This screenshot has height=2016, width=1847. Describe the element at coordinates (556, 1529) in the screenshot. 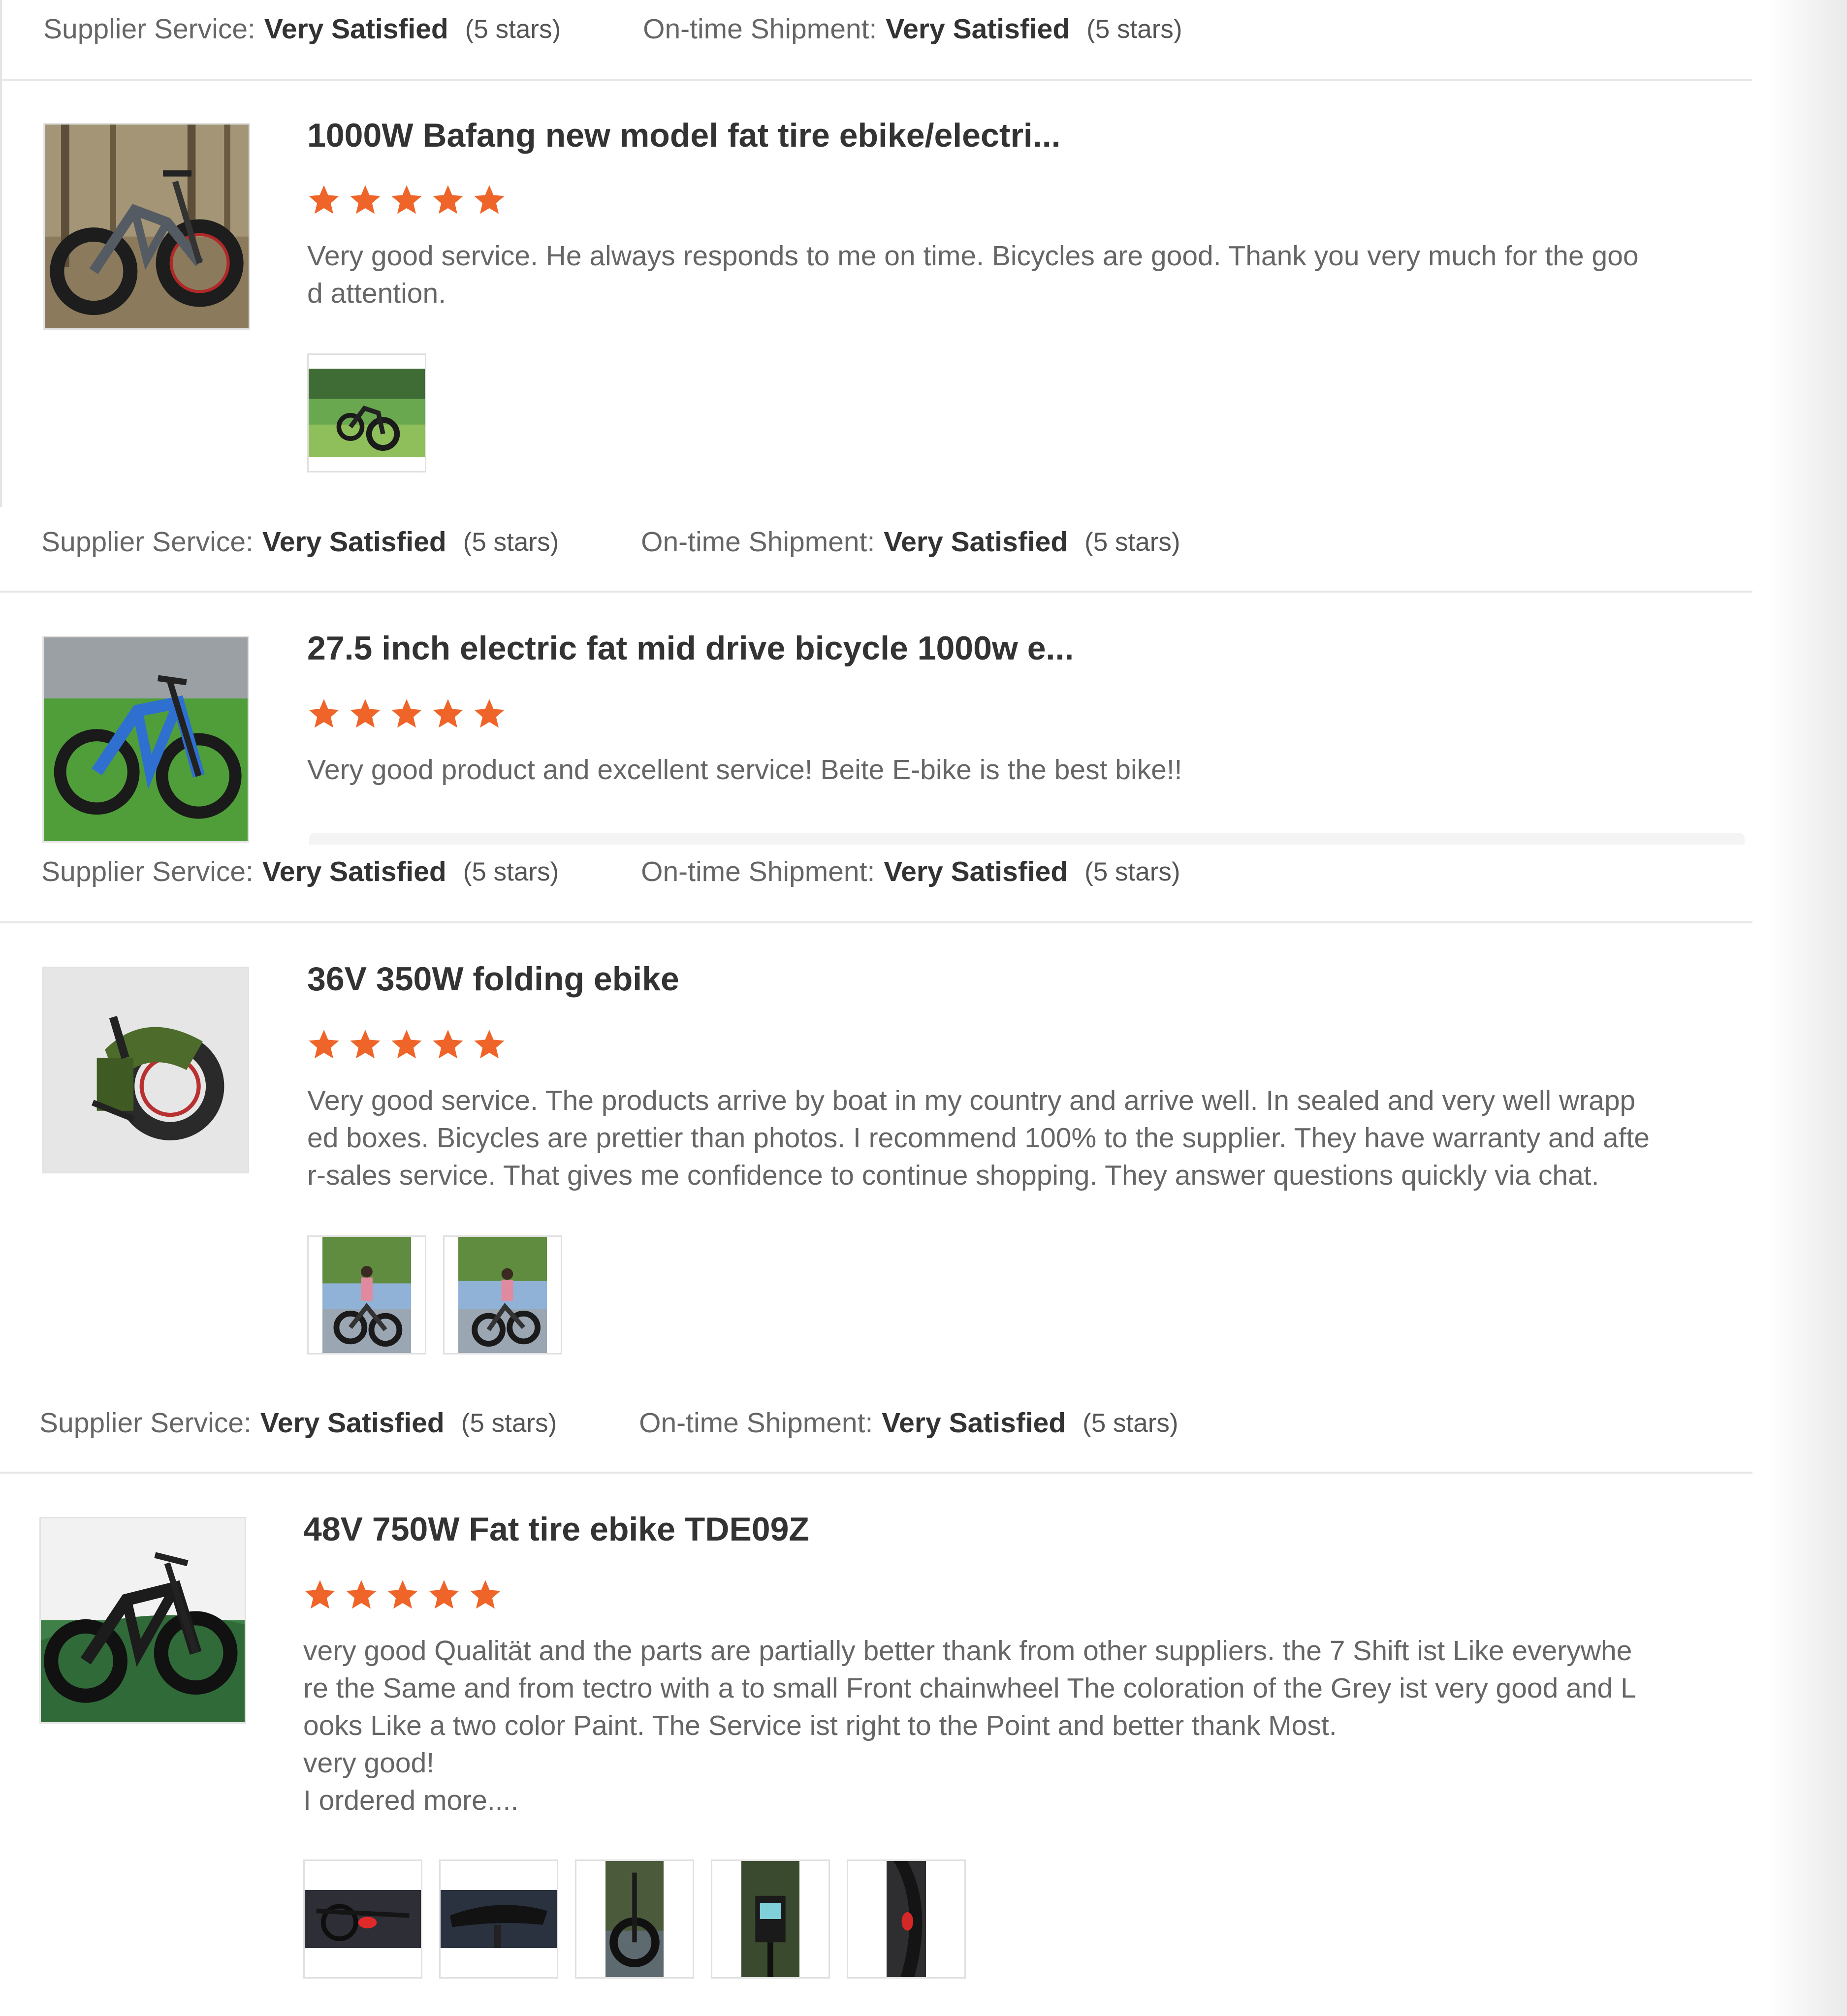

I see `product-title: 48V 750W Fat tire ebike TDE09Z` at that location.